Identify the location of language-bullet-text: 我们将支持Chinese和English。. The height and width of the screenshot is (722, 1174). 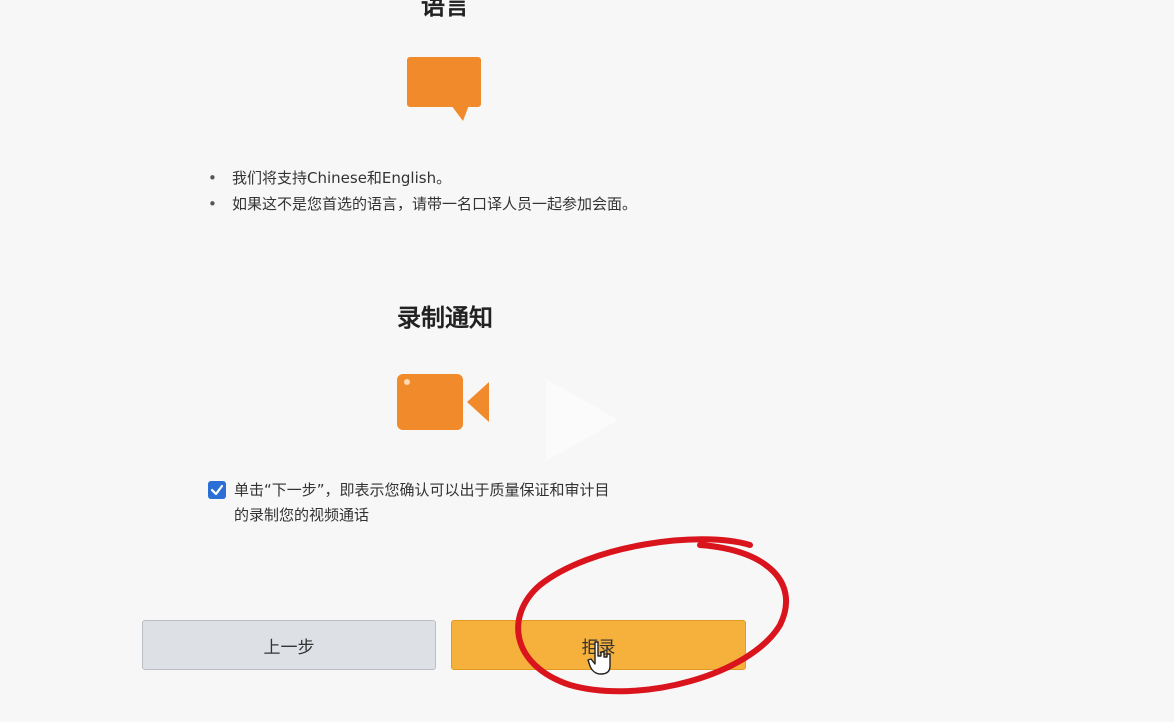
(342, 178).